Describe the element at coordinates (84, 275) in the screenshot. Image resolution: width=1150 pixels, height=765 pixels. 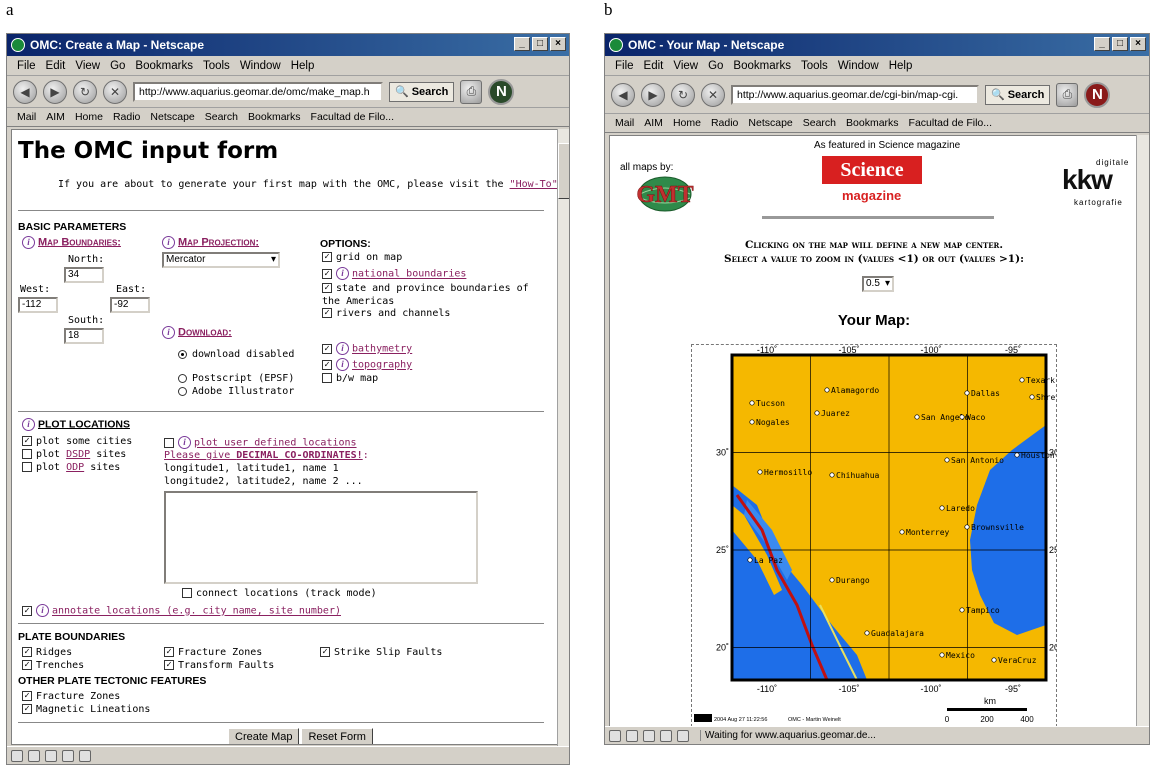
I see `north-field: 34` at that location.